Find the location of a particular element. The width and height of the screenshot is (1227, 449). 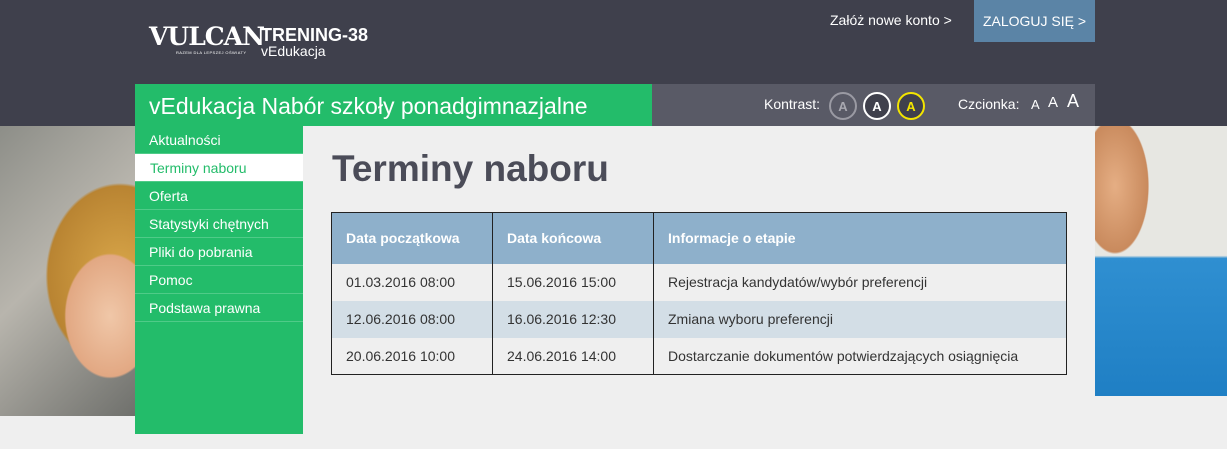

login-button: ZALOGUJ SIĘ > is located at coordinates (1034, 21).